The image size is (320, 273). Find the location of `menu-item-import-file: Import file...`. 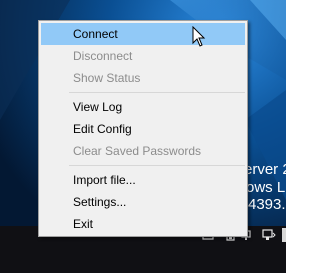

menu-item-import-file: Import file... is located at coordinates (143, 180).